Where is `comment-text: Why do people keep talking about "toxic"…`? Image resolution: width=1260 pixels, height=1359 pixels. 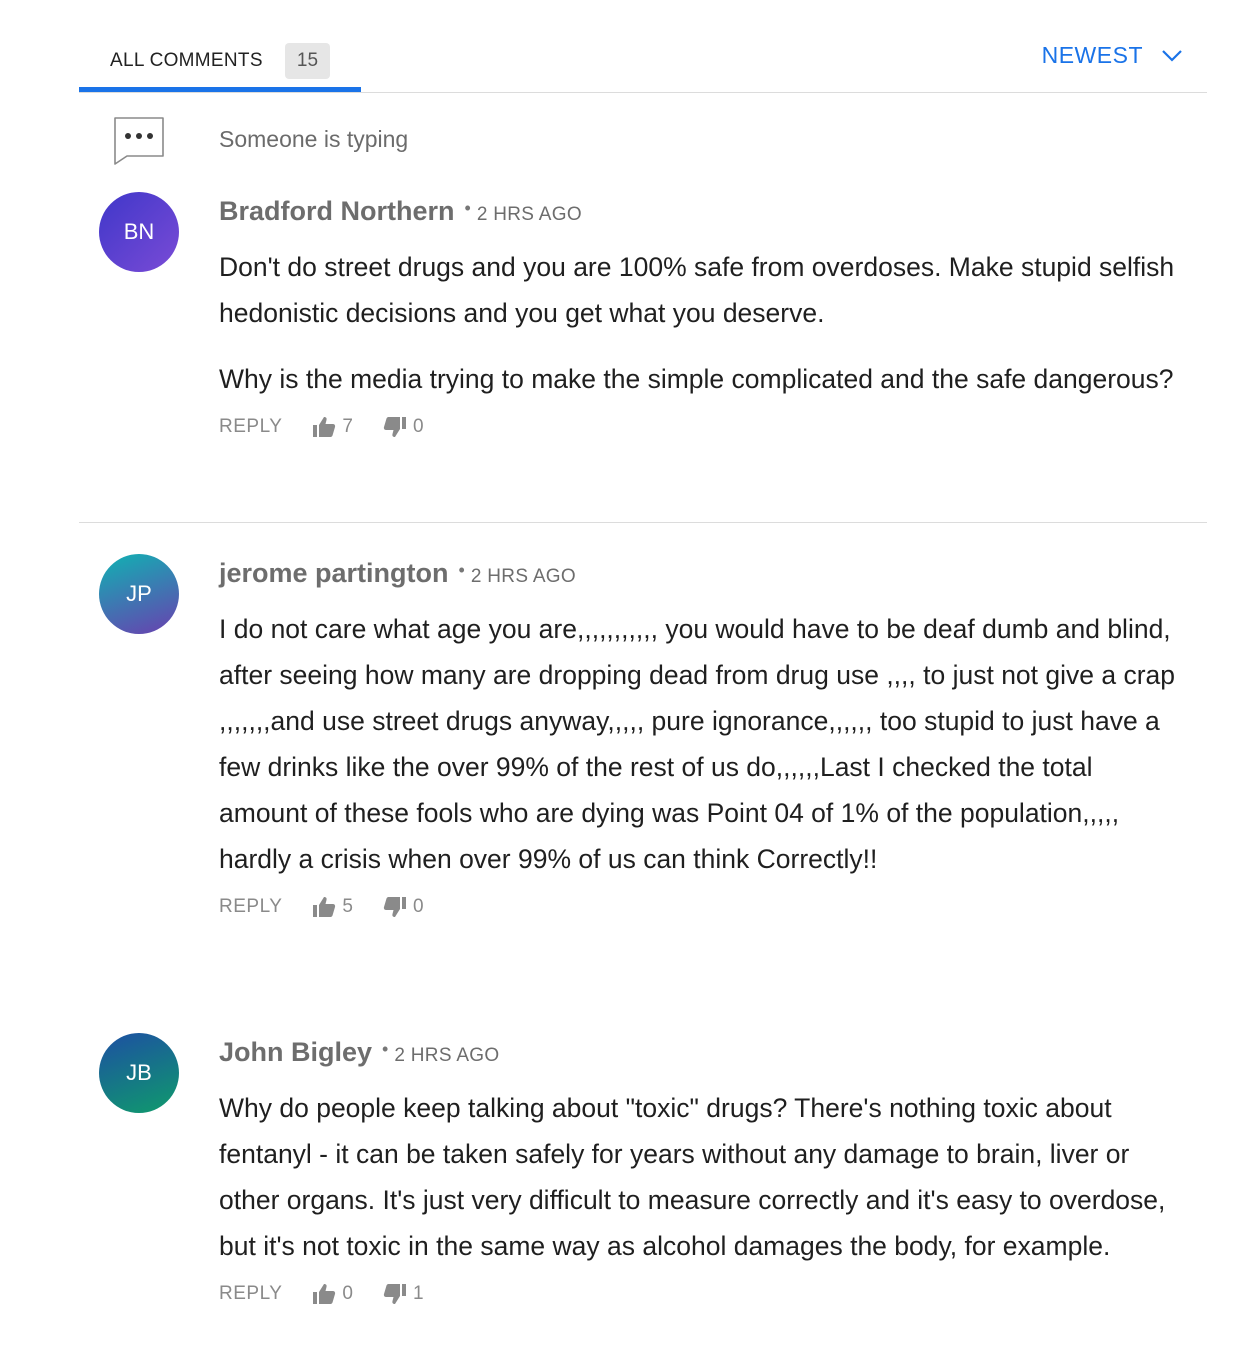 comment-text: Why do people keep talking about "toxic"… is located at coordinates (699, 1177).